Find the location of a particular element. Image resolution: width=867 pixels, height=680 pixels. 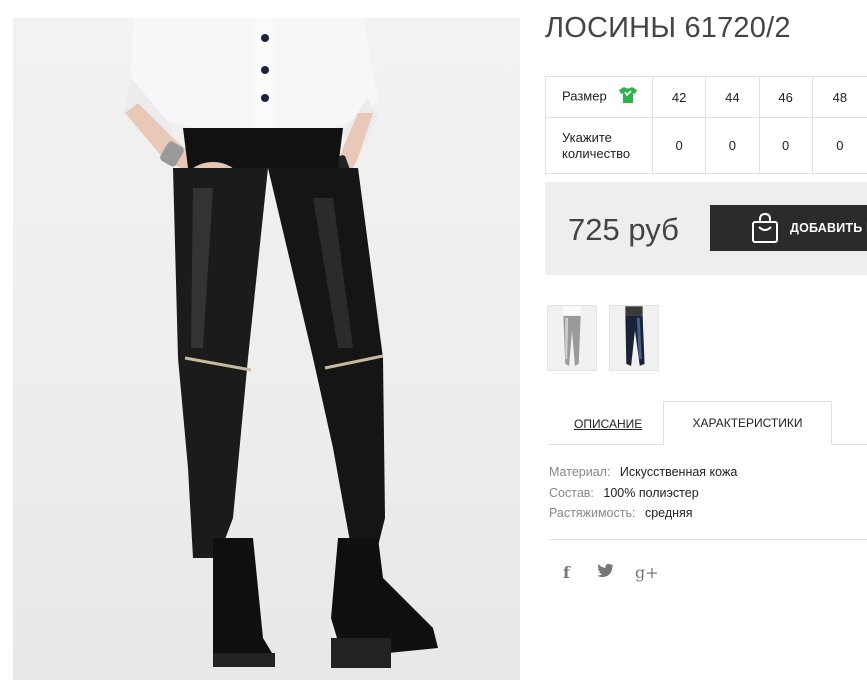

quantity-label-cell: Укажите количество is located at coordinates (599, 145).